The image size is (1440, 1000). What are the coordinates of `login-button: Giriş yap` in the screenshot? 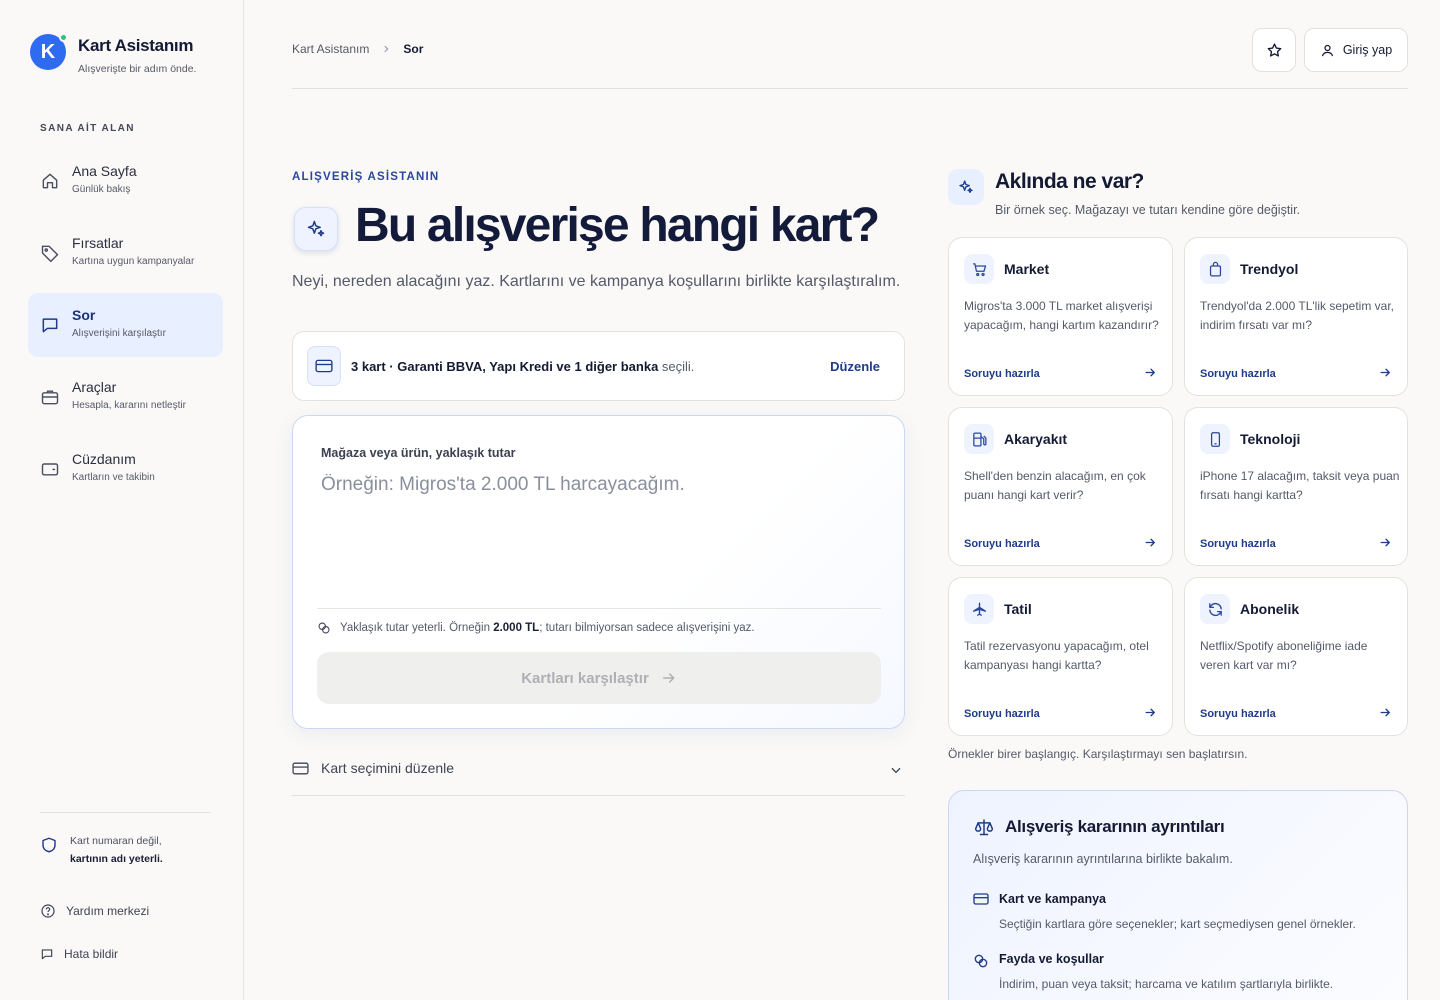 It's located at (1356, 50).